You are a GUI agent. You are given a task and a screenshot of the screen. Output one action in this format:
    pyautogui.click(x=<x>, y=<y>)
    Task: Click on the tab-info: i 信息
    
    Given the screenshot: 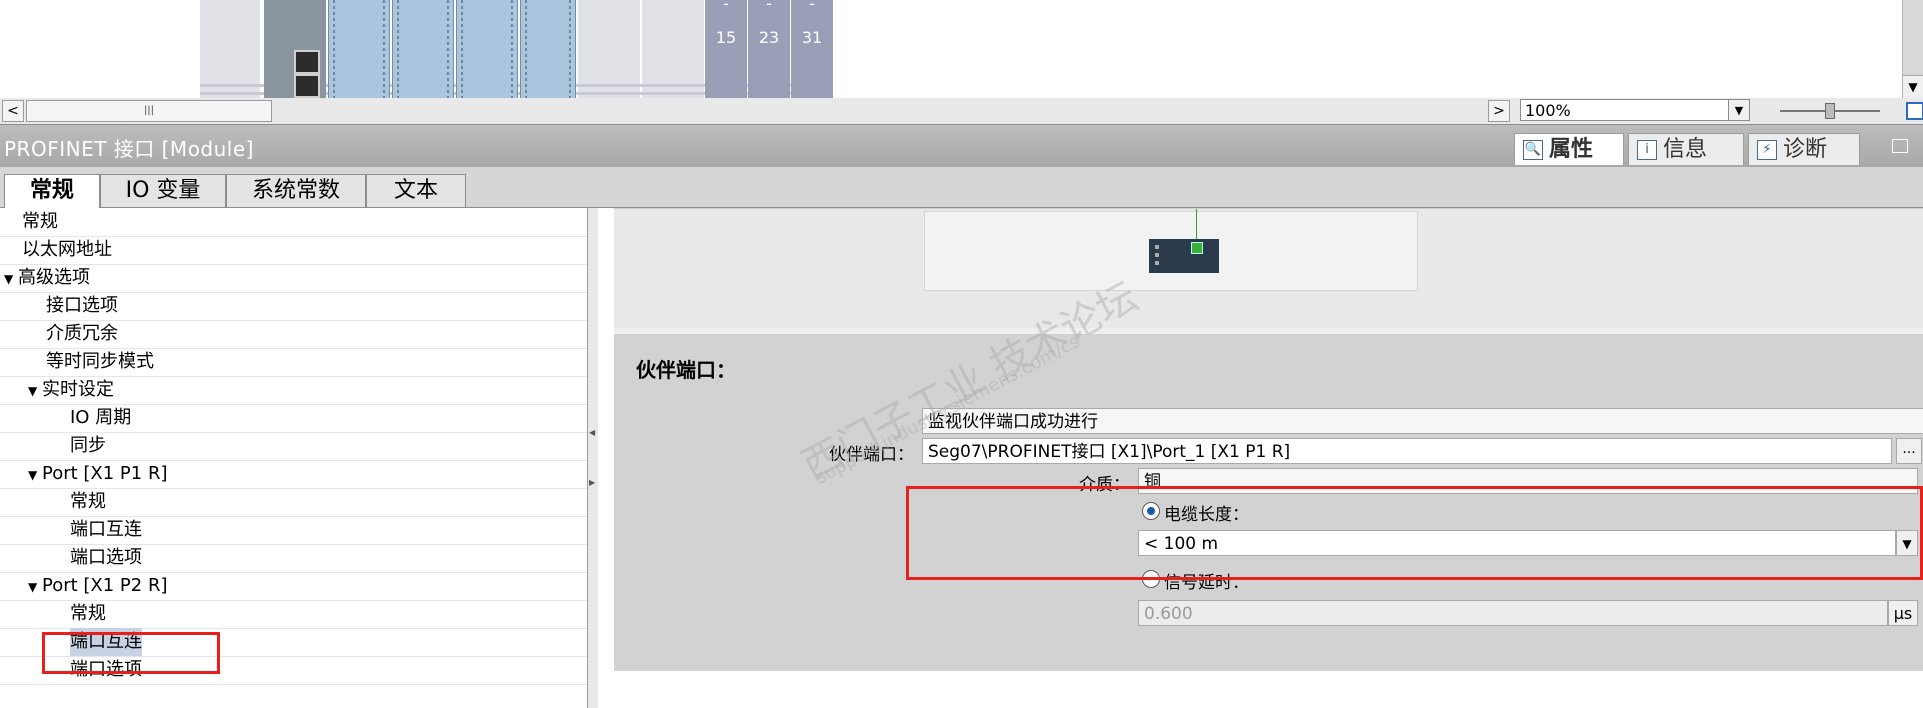 What is the action you would take?
    pyautogui.click(x=1686, y=149)
    